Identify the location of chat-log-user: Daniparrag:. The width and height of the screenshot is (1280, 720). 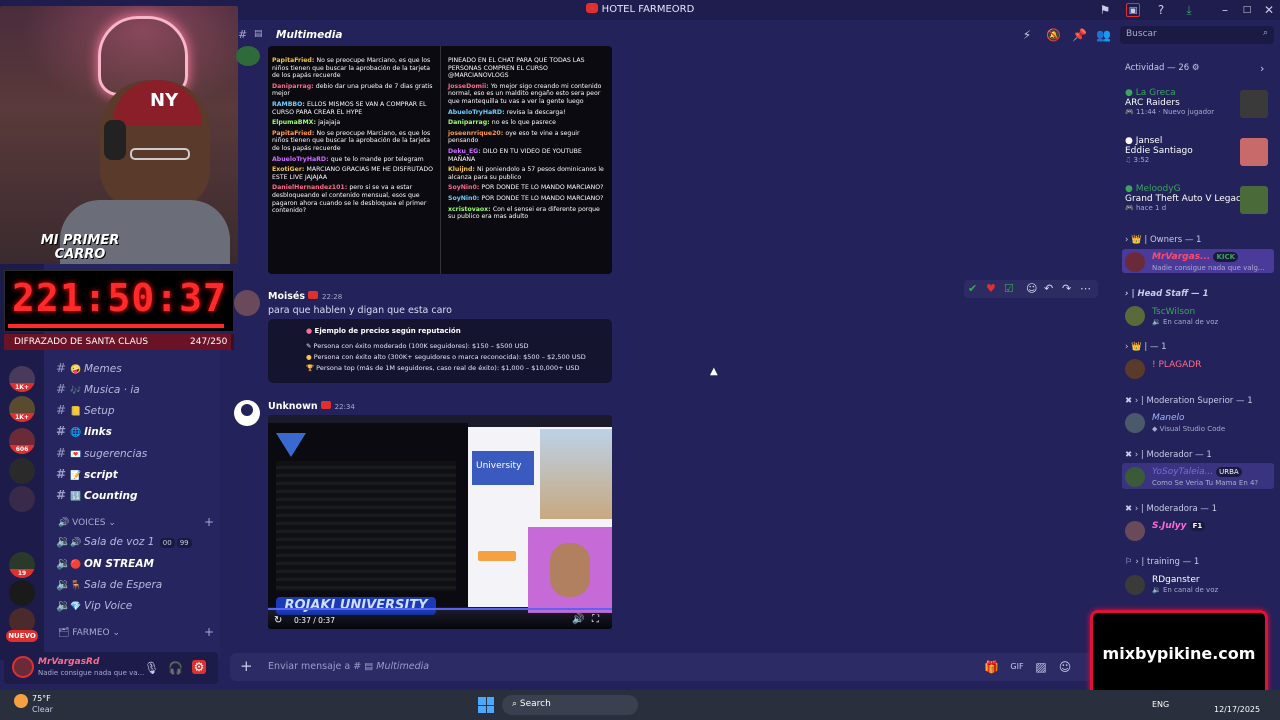
(294, 86).